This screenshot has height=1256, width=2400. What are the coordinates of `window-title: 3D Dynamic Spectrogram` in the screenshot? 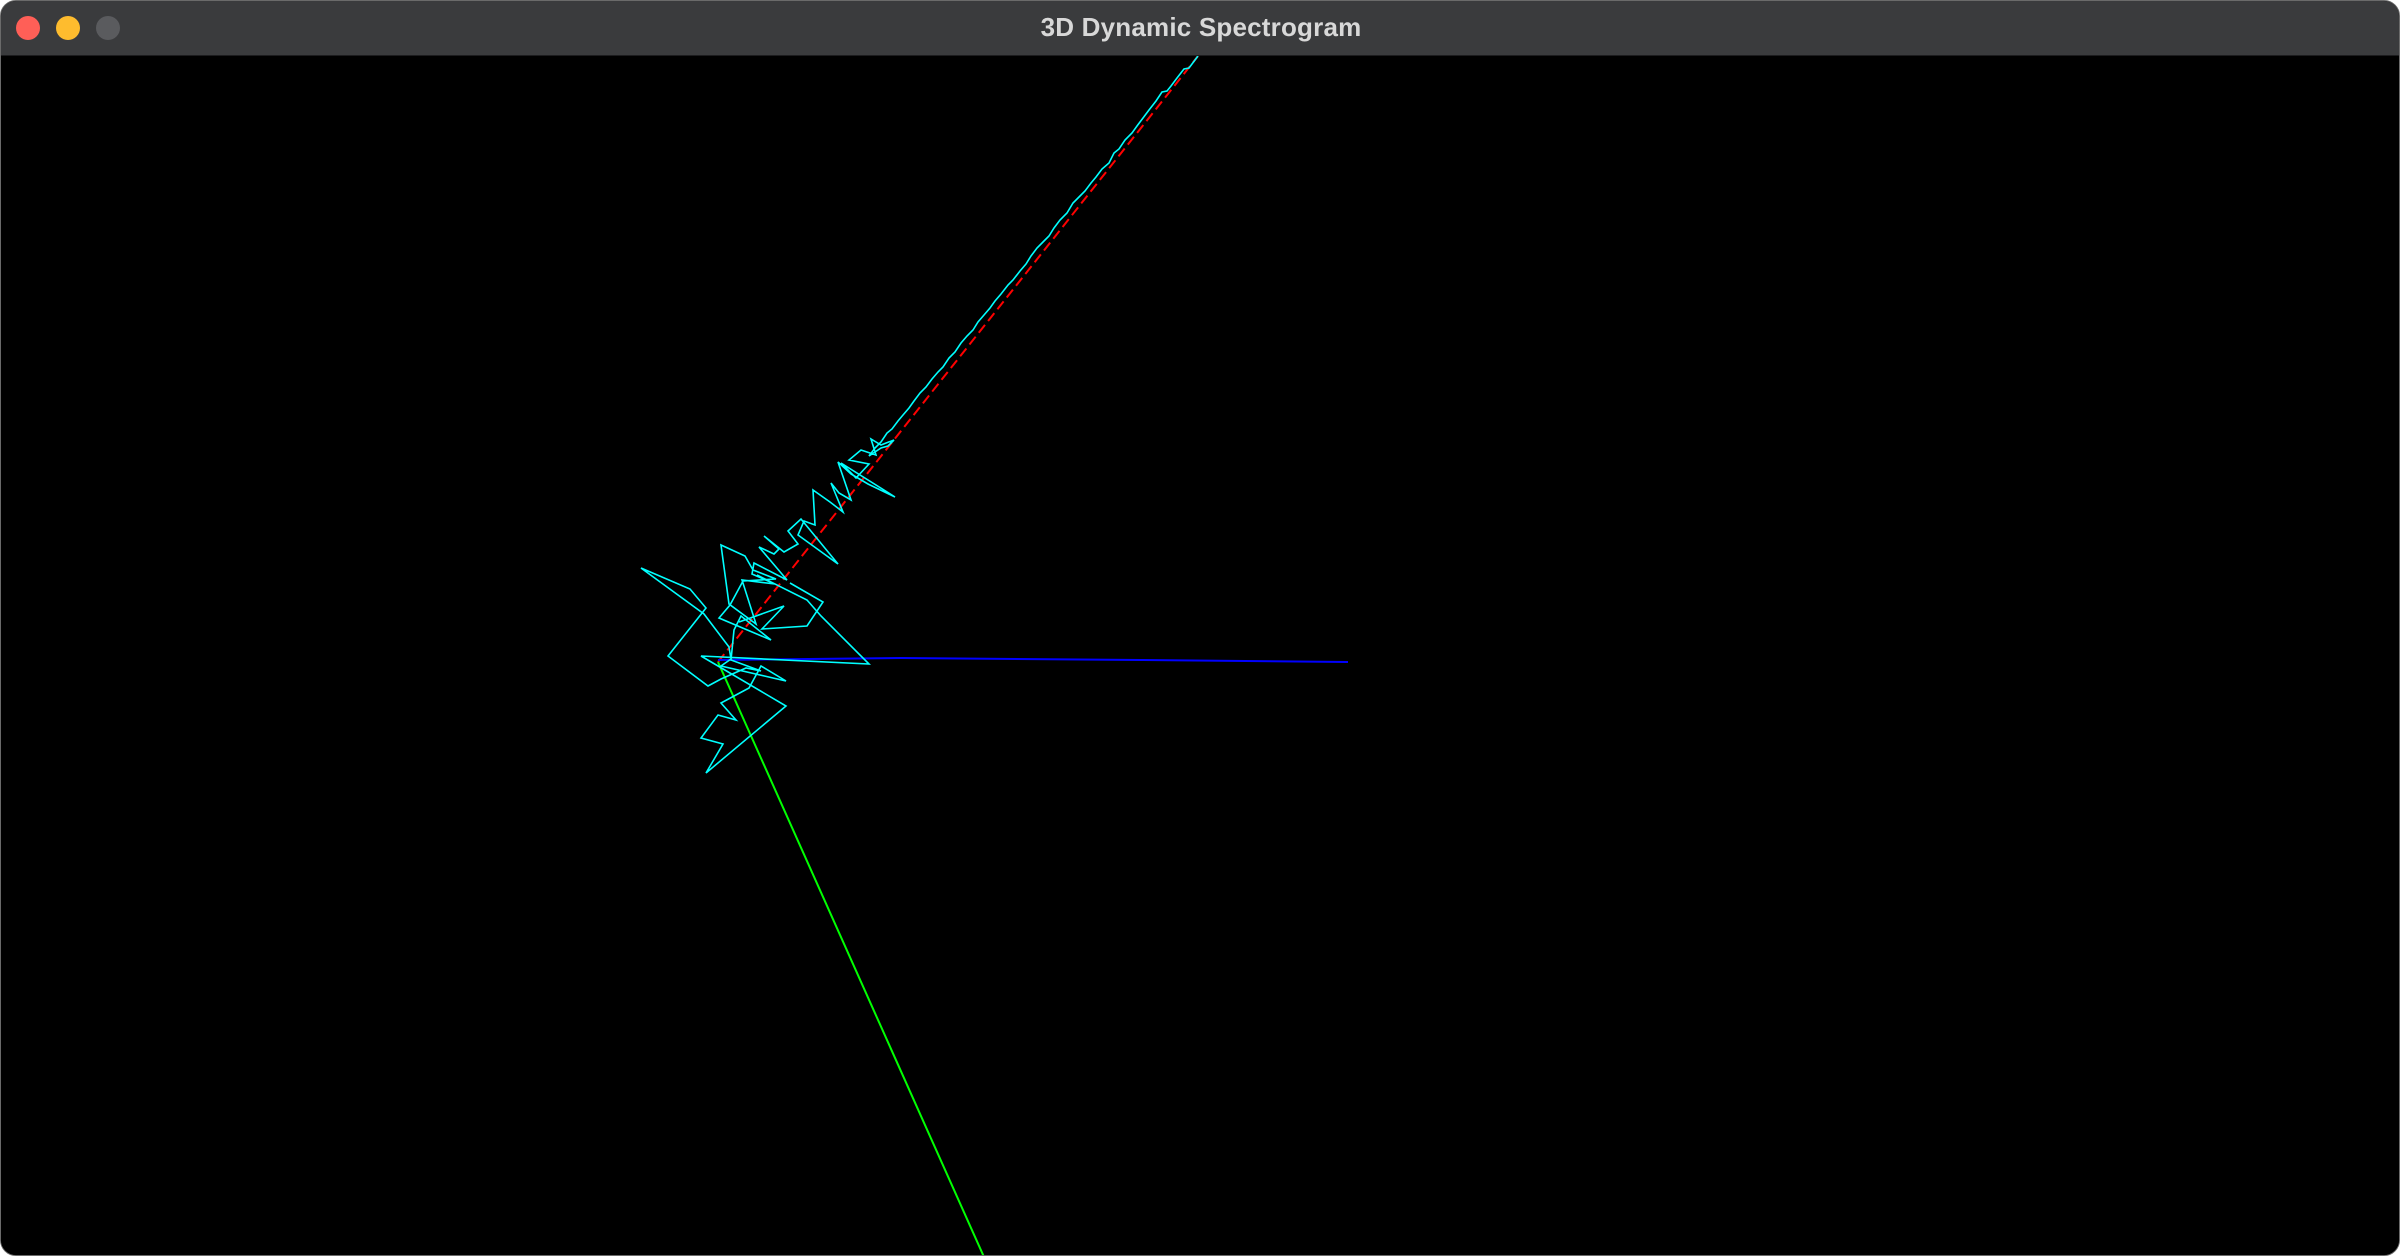 It's located at (1201, 27).